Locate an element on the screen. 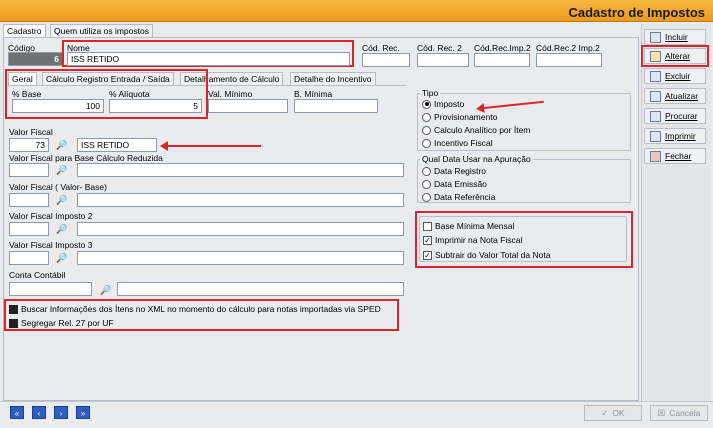  cod-rec2-imp2-label: Cód.Rec.2 Imp.2 is located at coordinates (568, 48).